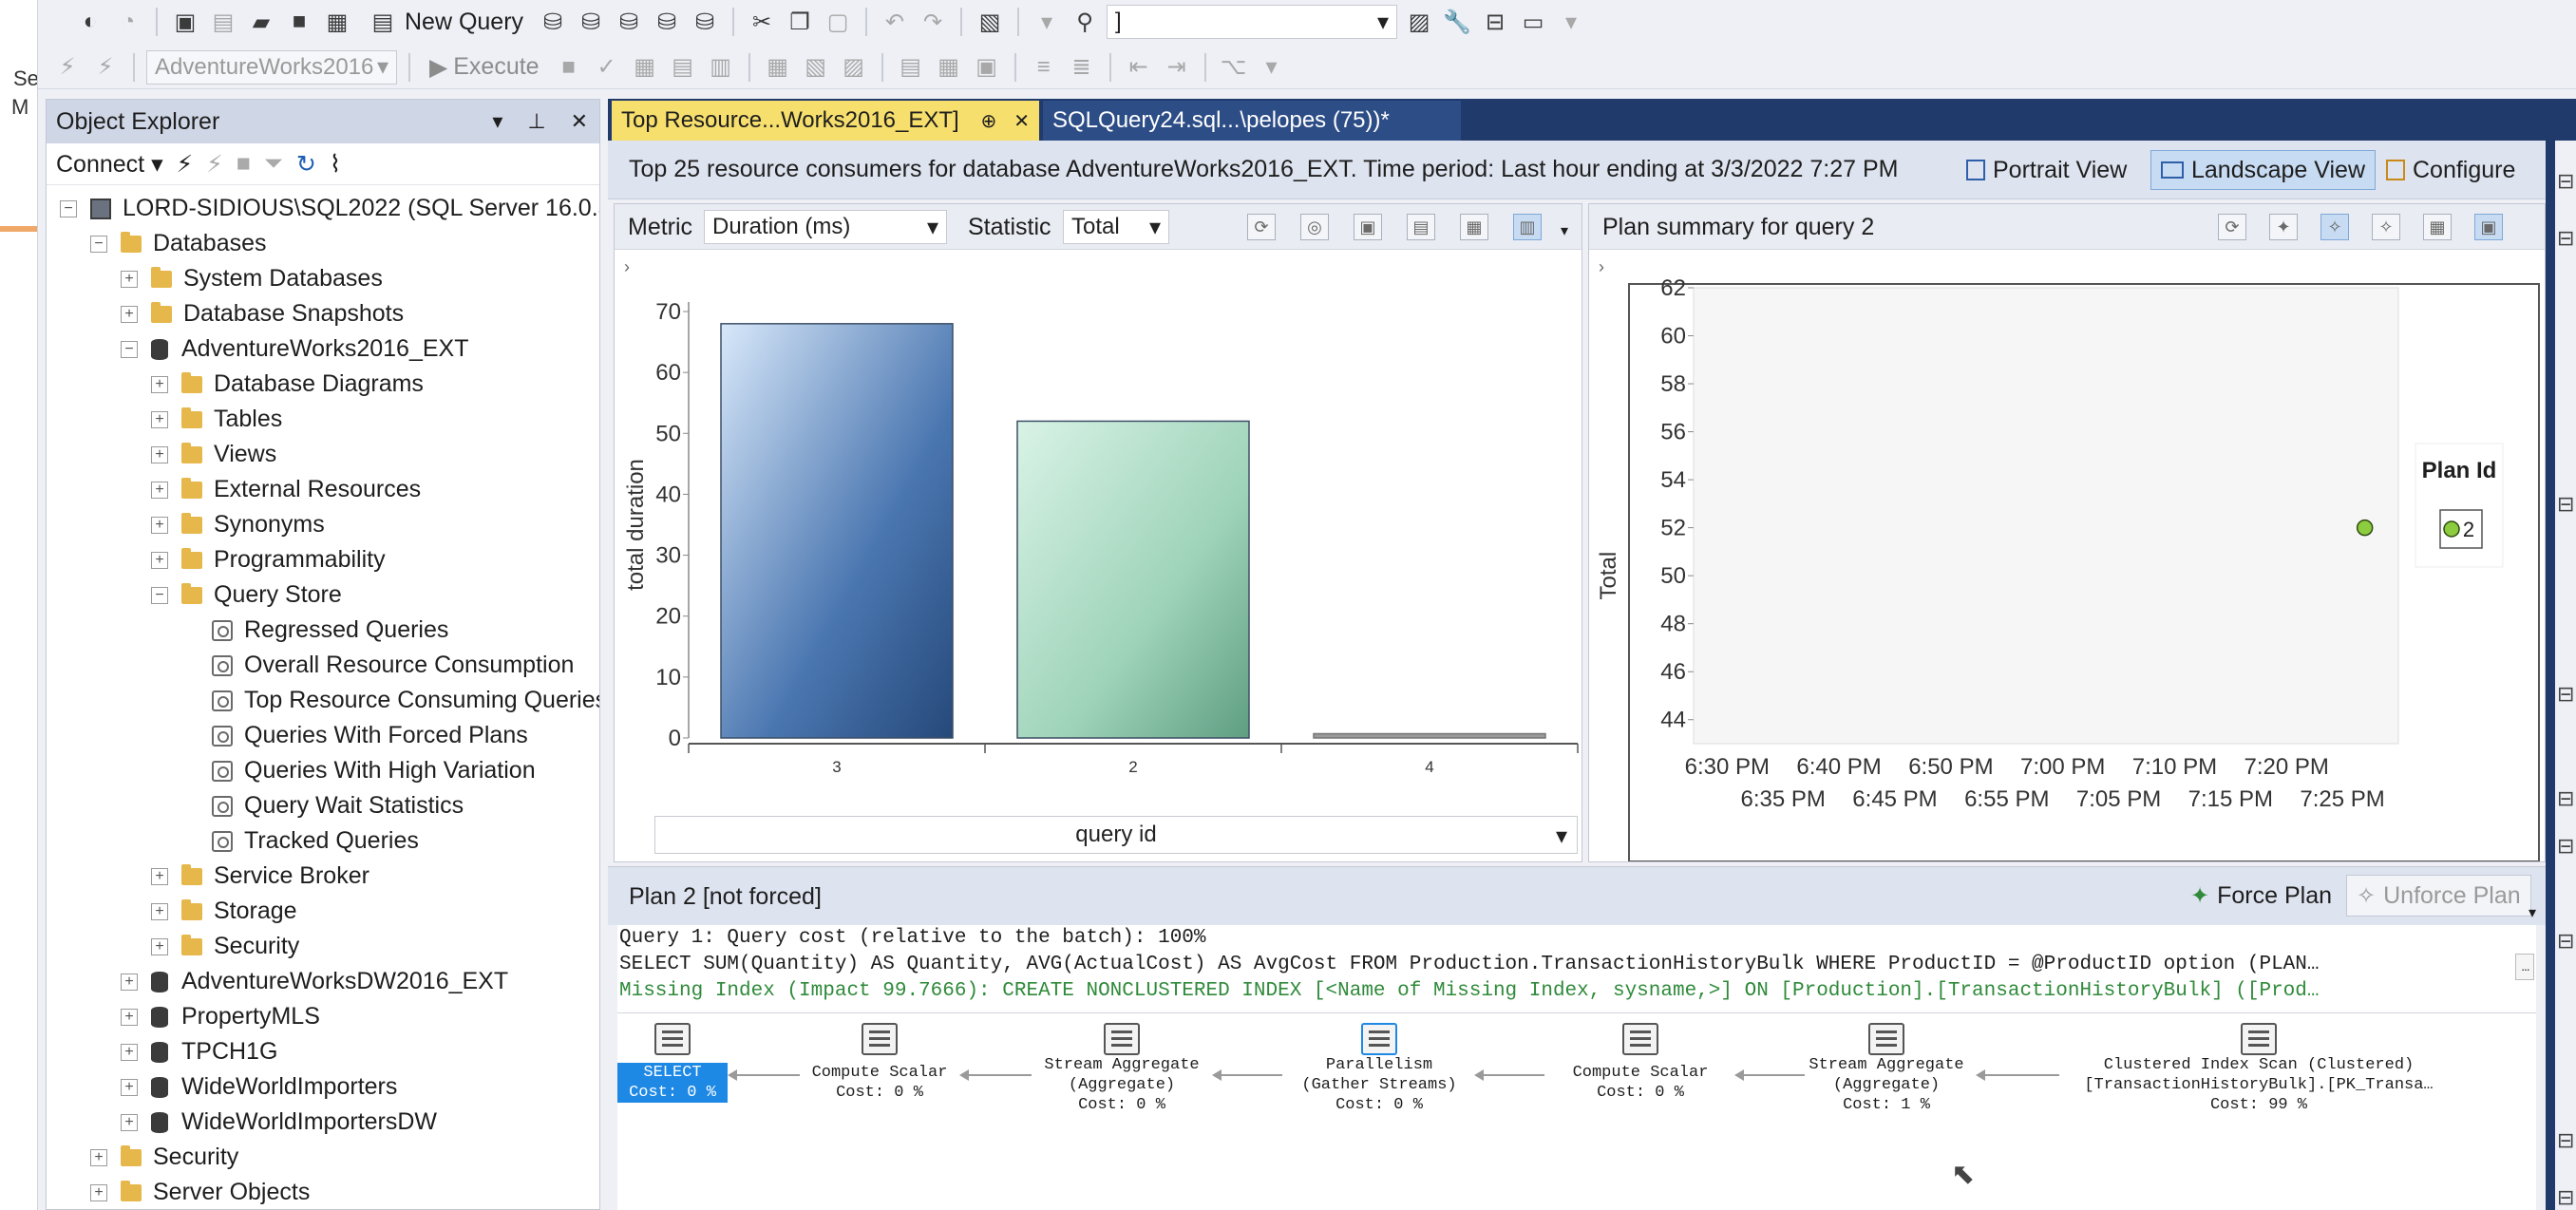 Image resolution: width=2576 pixels, height=1210 pixels. What do you see at coordinates (224, 911) in the screenshot?
I see `tree-item-storage: + Storage` at bounding box center [224, 911].